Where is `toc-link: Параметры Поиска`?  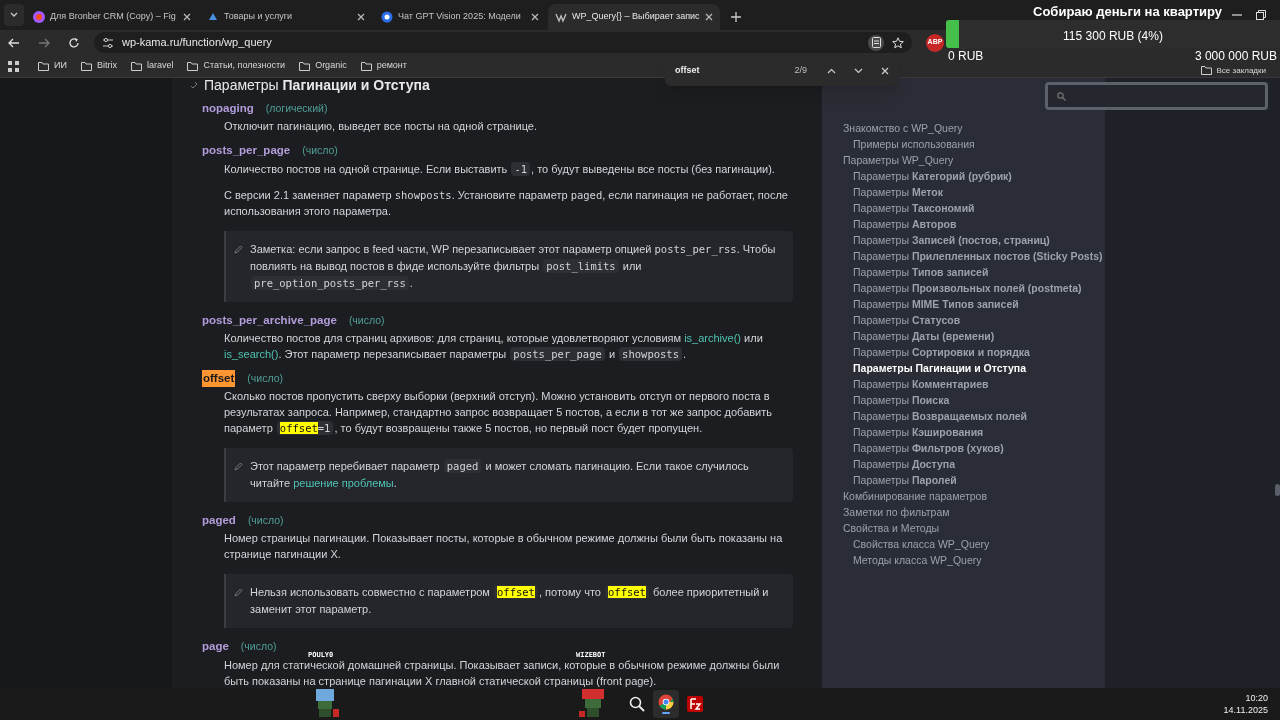 toc-link: Параметры Поиска is located at coordinates (974, 400).